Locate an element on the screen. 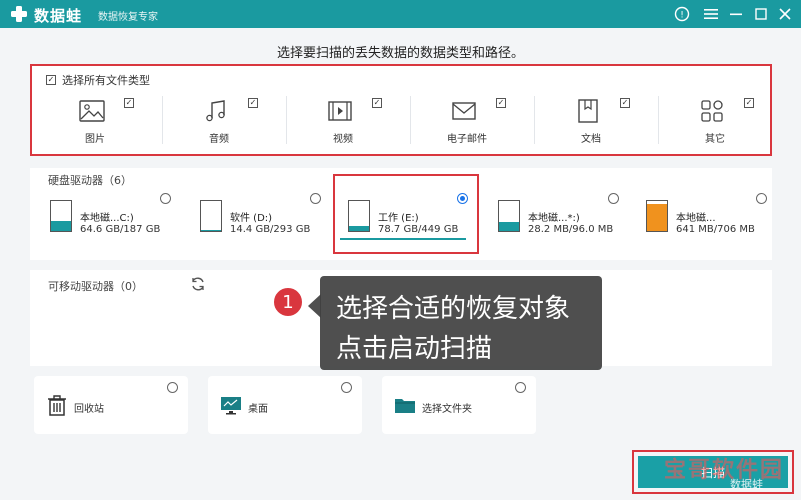  maximize-icon is located at coordinates (761, 14).